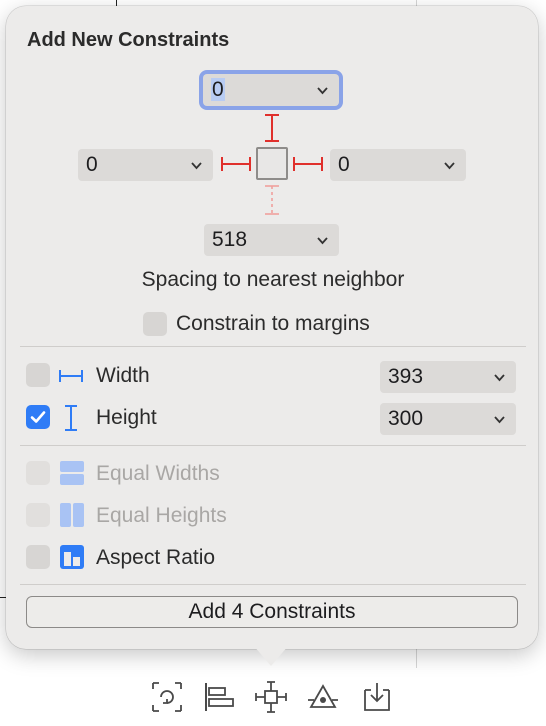 This screenshot has height=726, width=546. What do you see at coordinates (38, 375) in the screenshot?
I see `width-checkbox` at bounding box center [38, 375].